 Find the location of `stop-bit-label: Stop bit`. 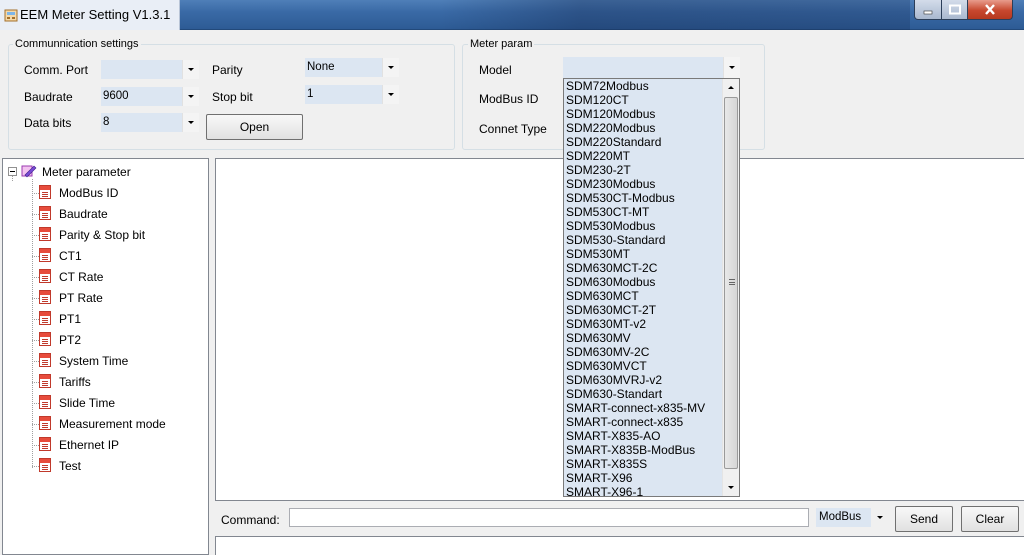

stop-bit-label: Stop bit is located at coordinates (232, 97).